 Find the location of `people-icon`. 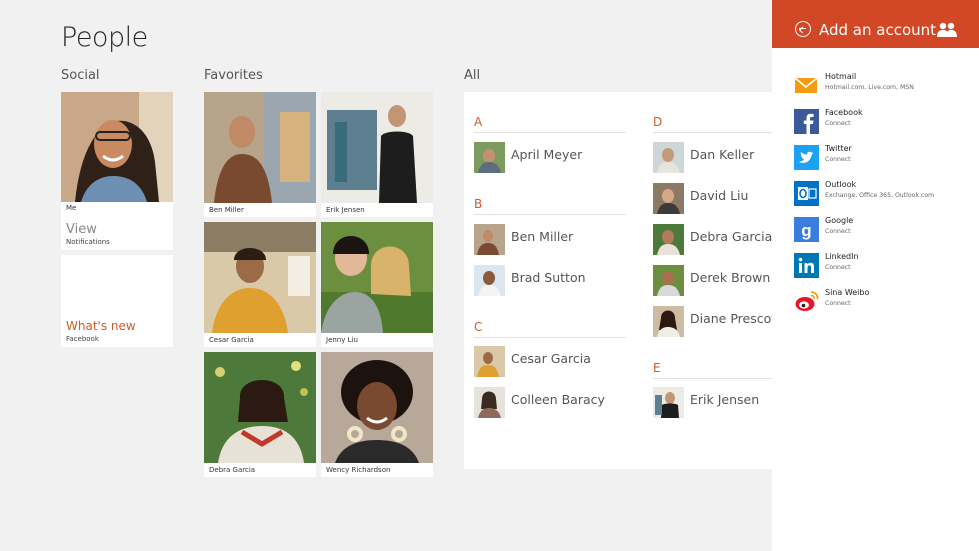

people-icon is located at coordinates (947, 29).